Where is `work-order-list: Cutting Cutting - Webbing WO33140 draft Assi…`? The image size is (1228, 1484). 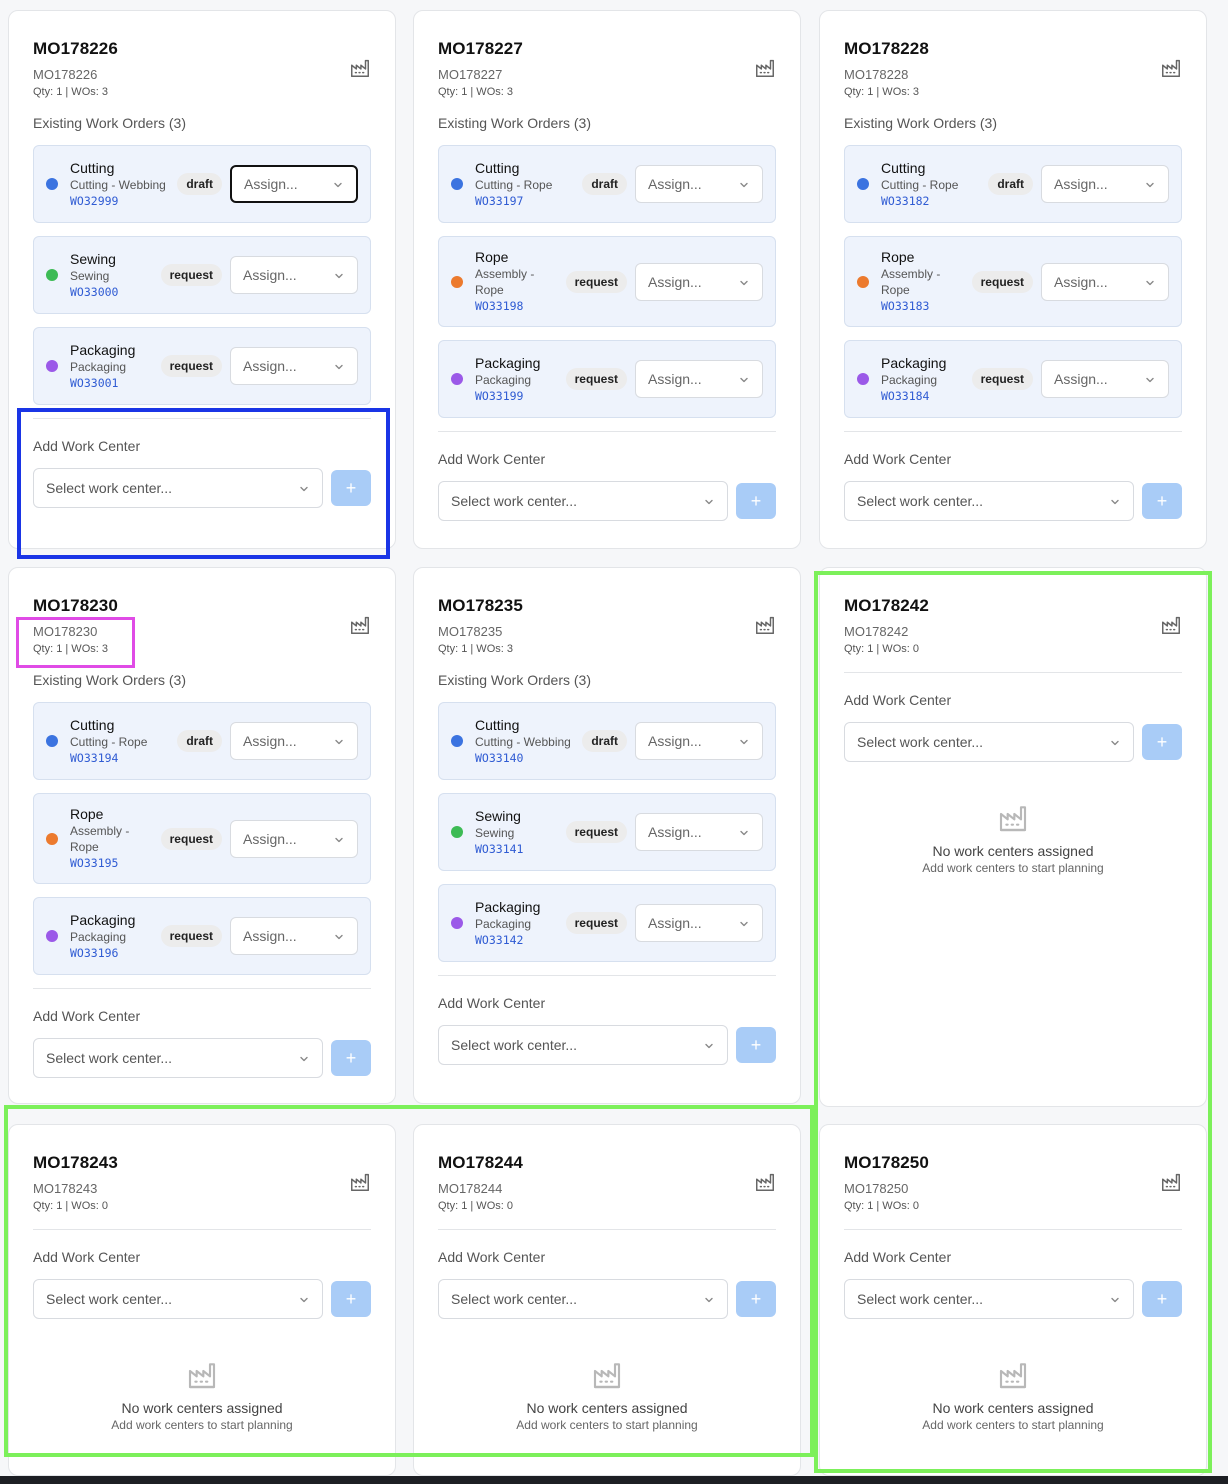
work-order-list: Cutting Cutting - Webbing WO33140 draft Assi… is located at coordinates (607, 832).